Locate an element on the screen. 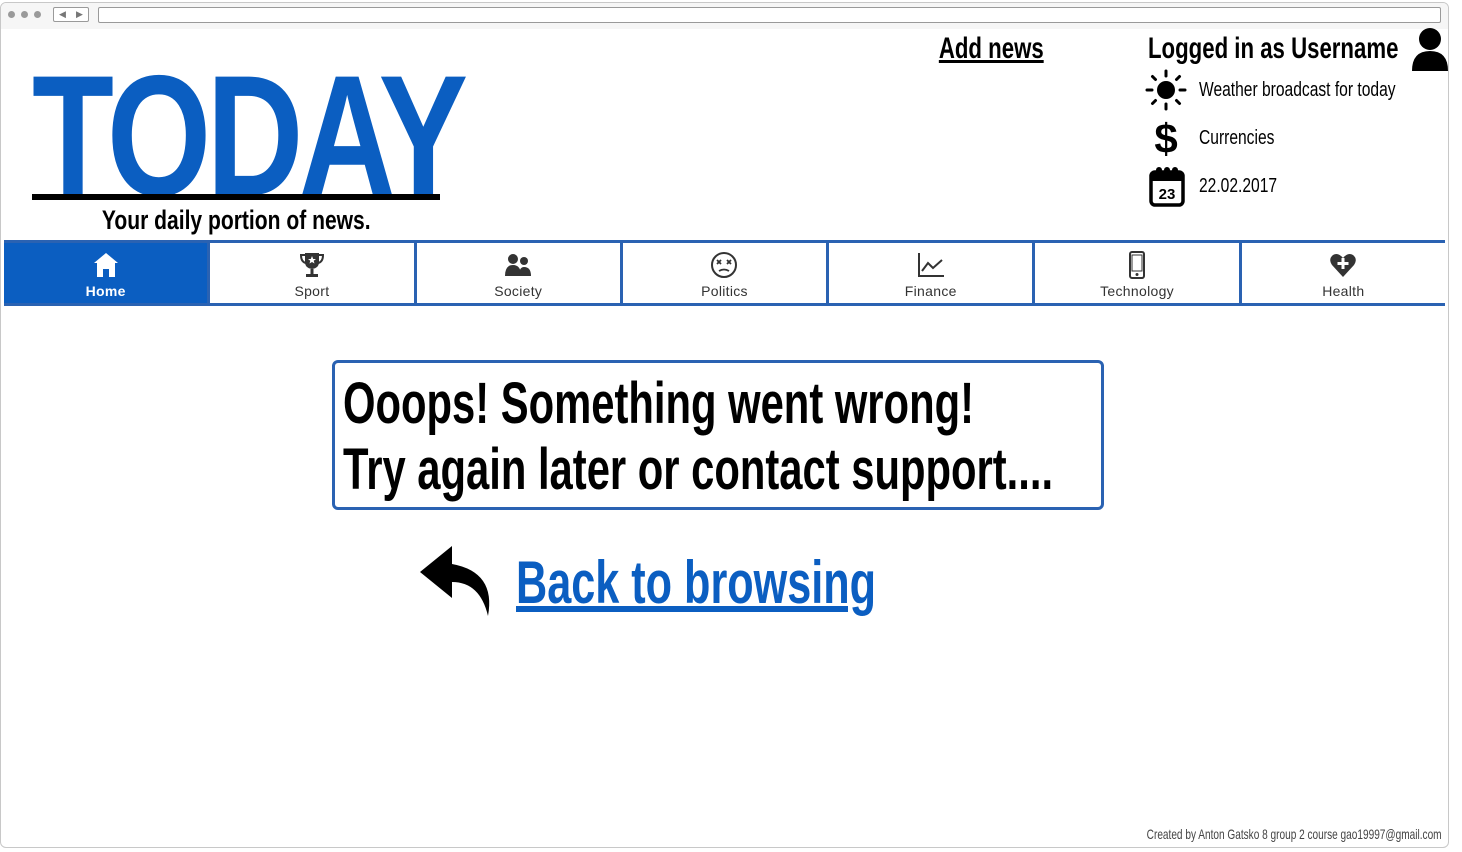 The width and height of the screenshot is (1462, 852). calendar-icon: 23 is located at coordinates (1167, 187).